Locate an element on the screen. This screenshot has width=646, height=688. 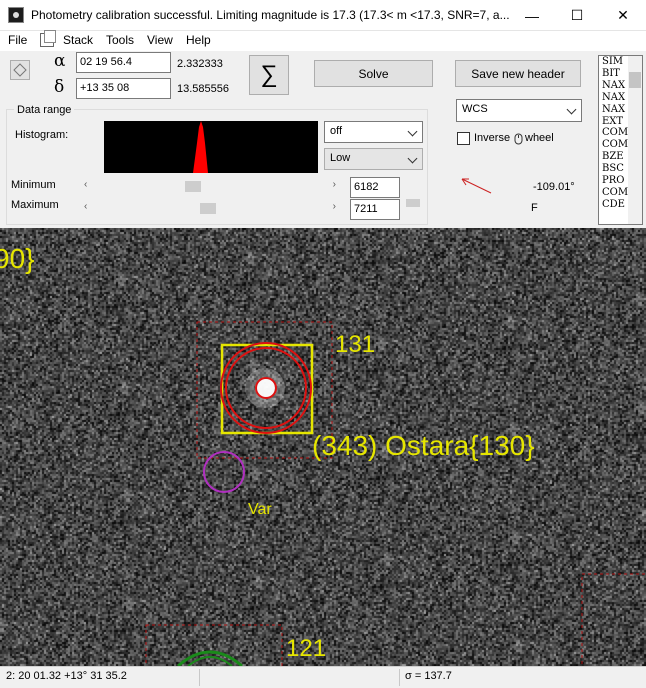
save-new-header-button: Save new header is located at coordinates (518, 73).